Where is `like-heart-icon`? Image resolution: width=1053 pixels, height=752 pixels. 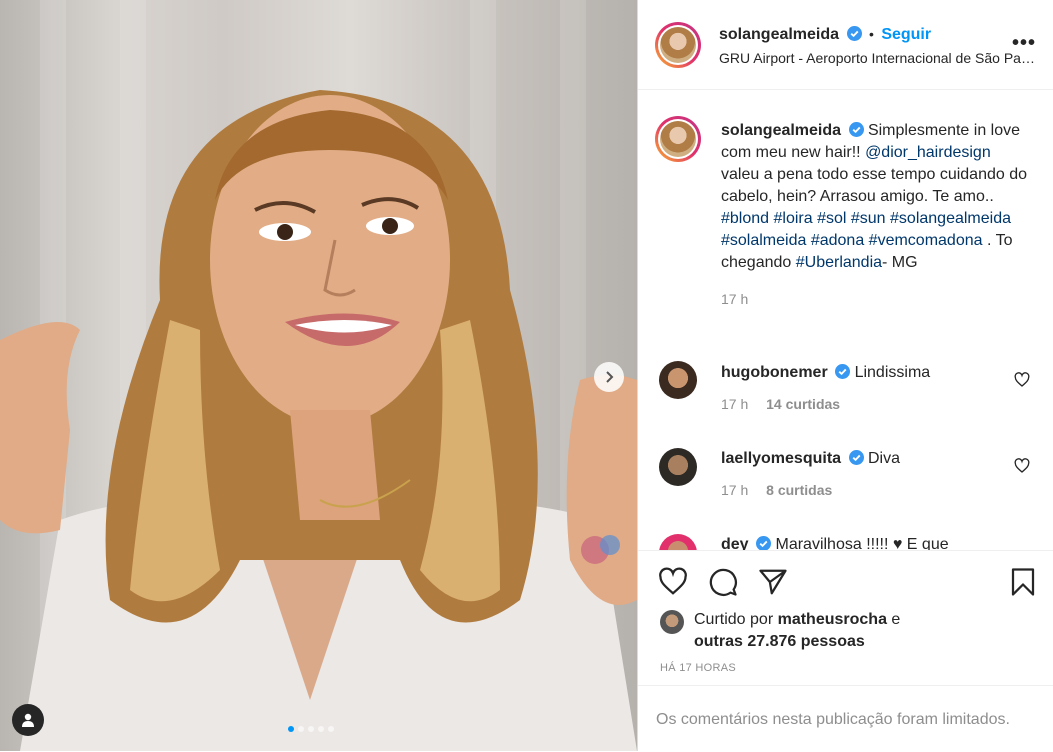
like-heart-icon is located at coordinates (673, 582).